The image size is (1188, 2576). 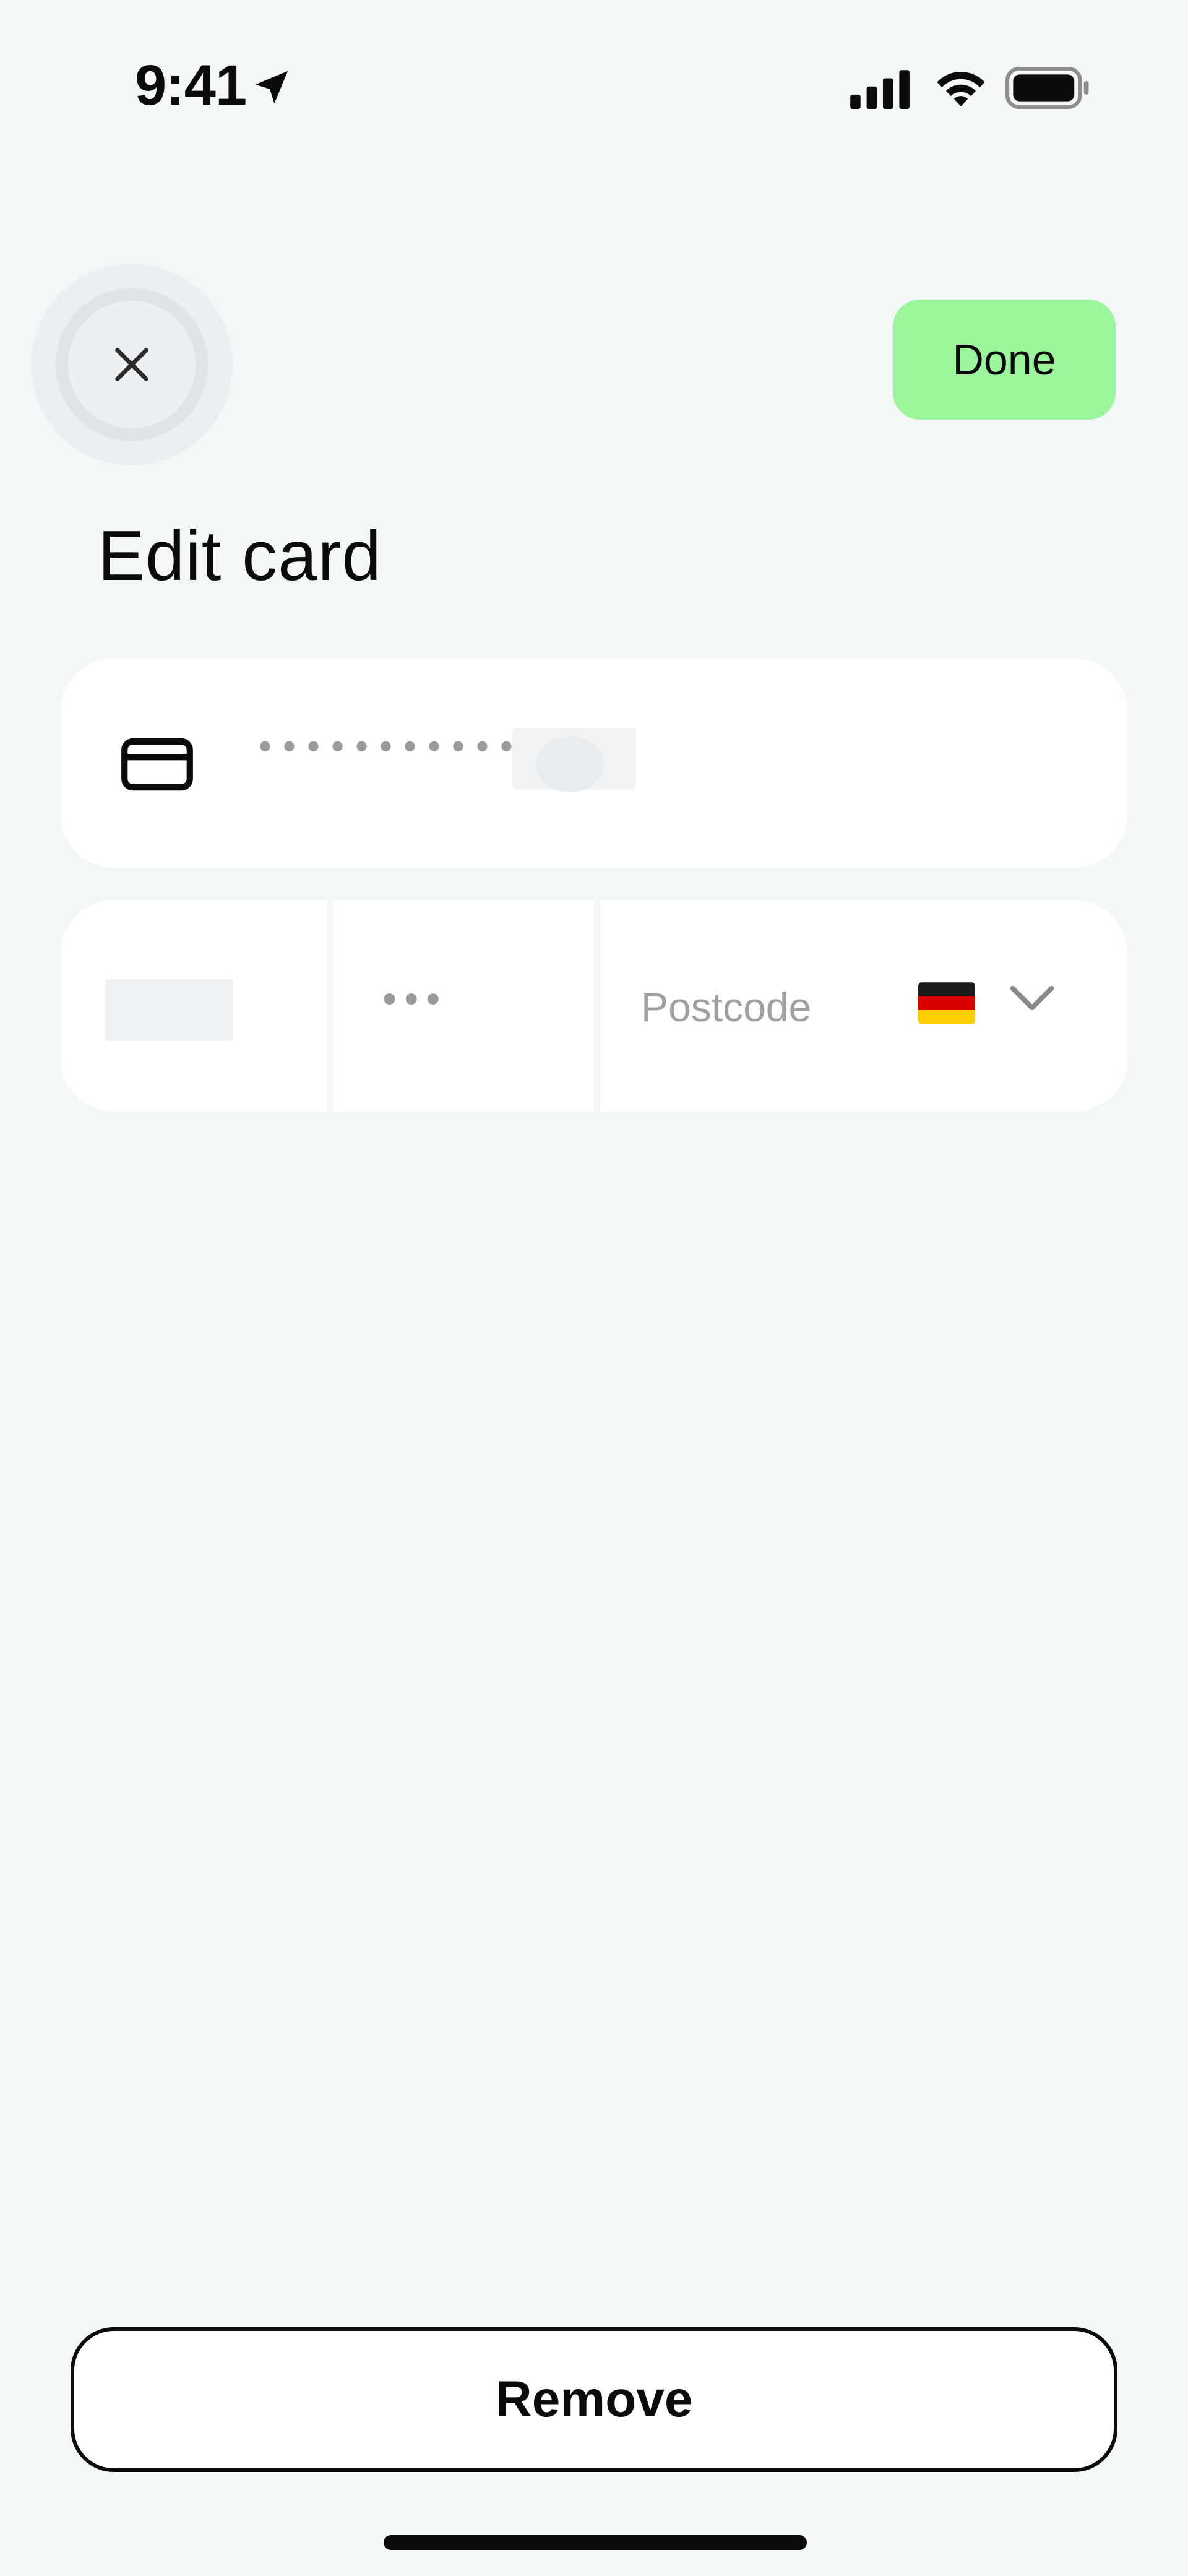 What do you see at coordinates (240, 556) in the screenshot?
I see `page-title: Edit card` at bounding box center [240, 556].